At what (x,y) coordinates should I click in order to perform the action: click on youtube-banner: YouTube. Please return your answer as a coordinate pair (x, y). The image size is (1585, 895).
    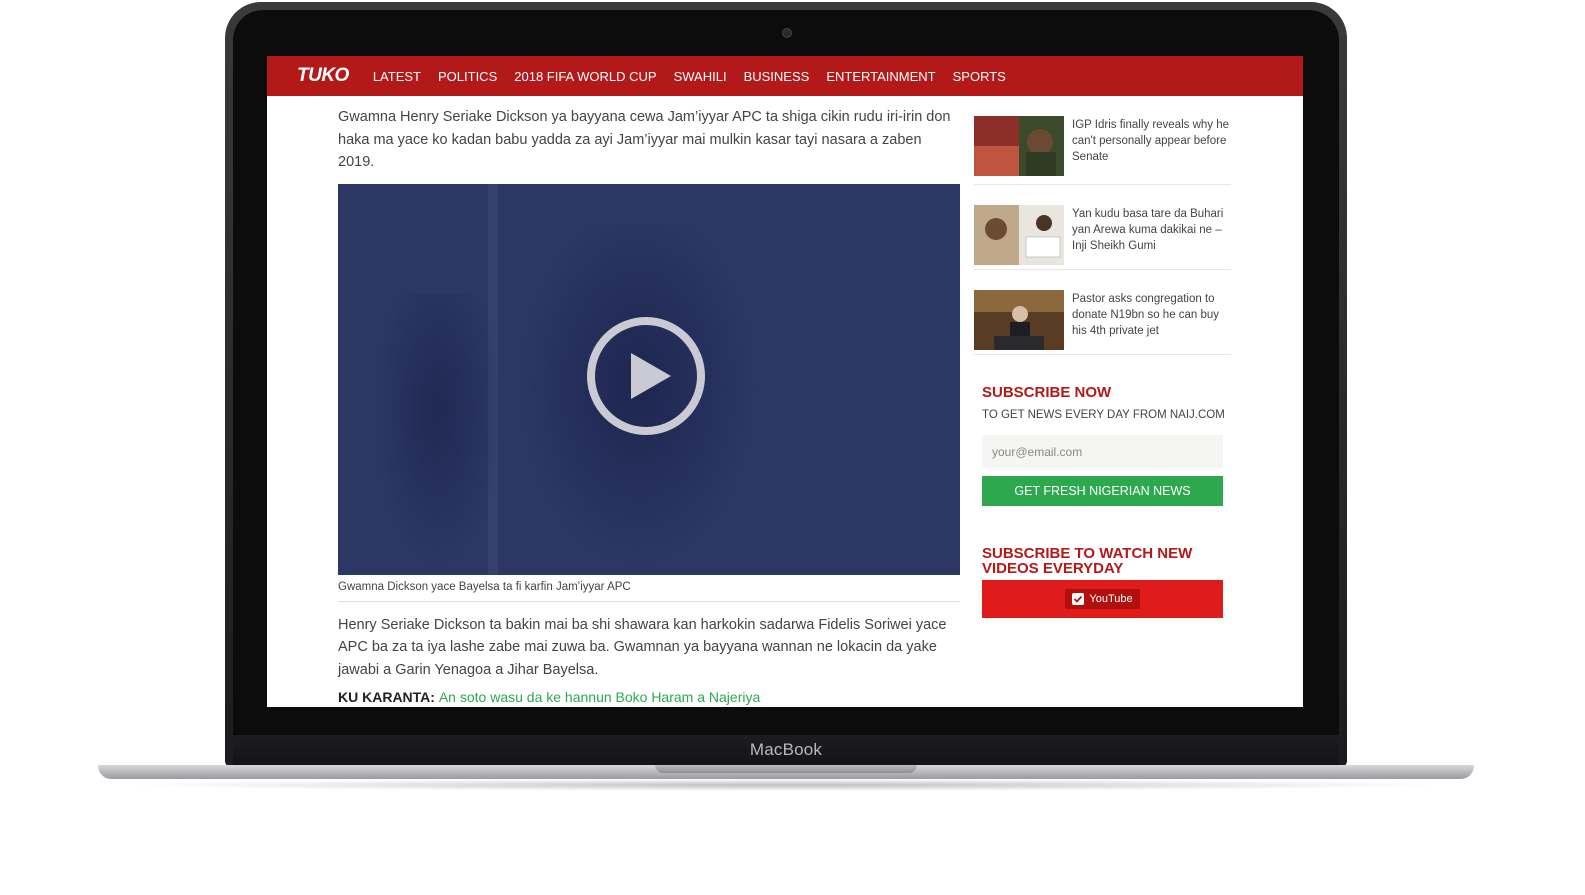
    Looking at the image, I should click on (1102, 599).